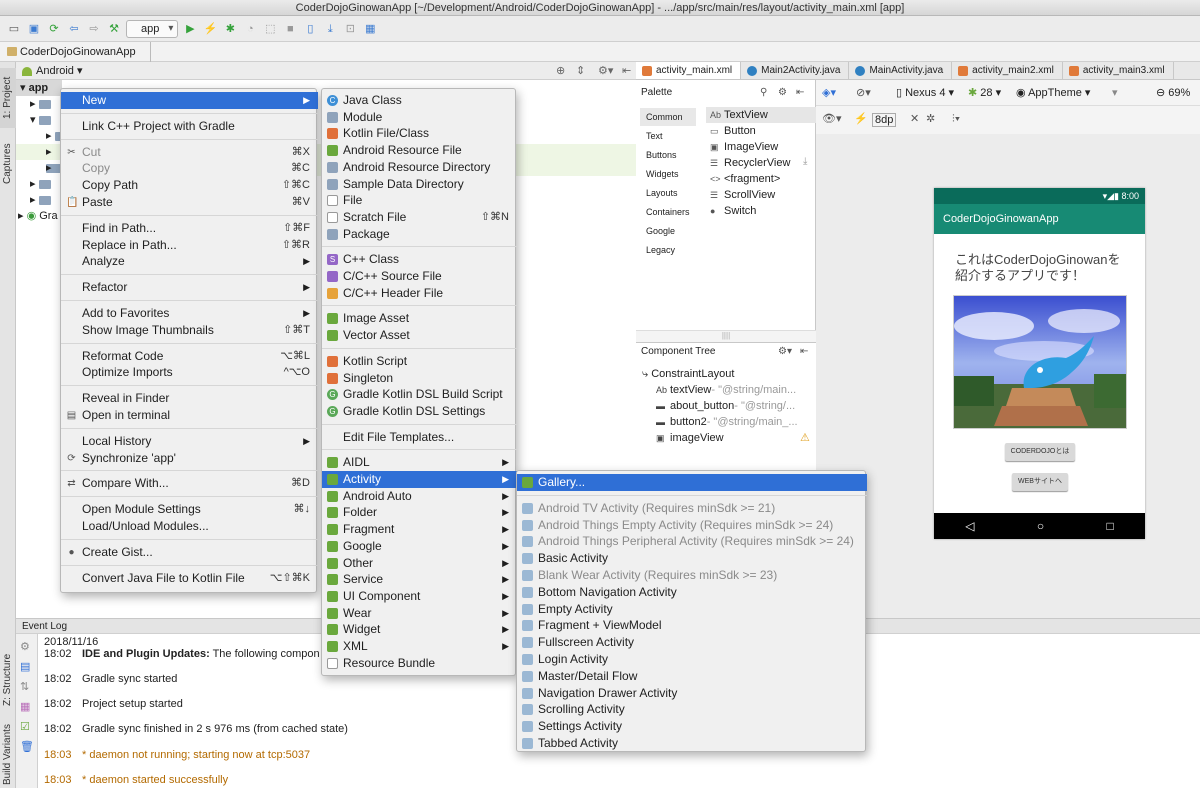  I want to click on avd-manager-icon: ▯, so click(310, 29).